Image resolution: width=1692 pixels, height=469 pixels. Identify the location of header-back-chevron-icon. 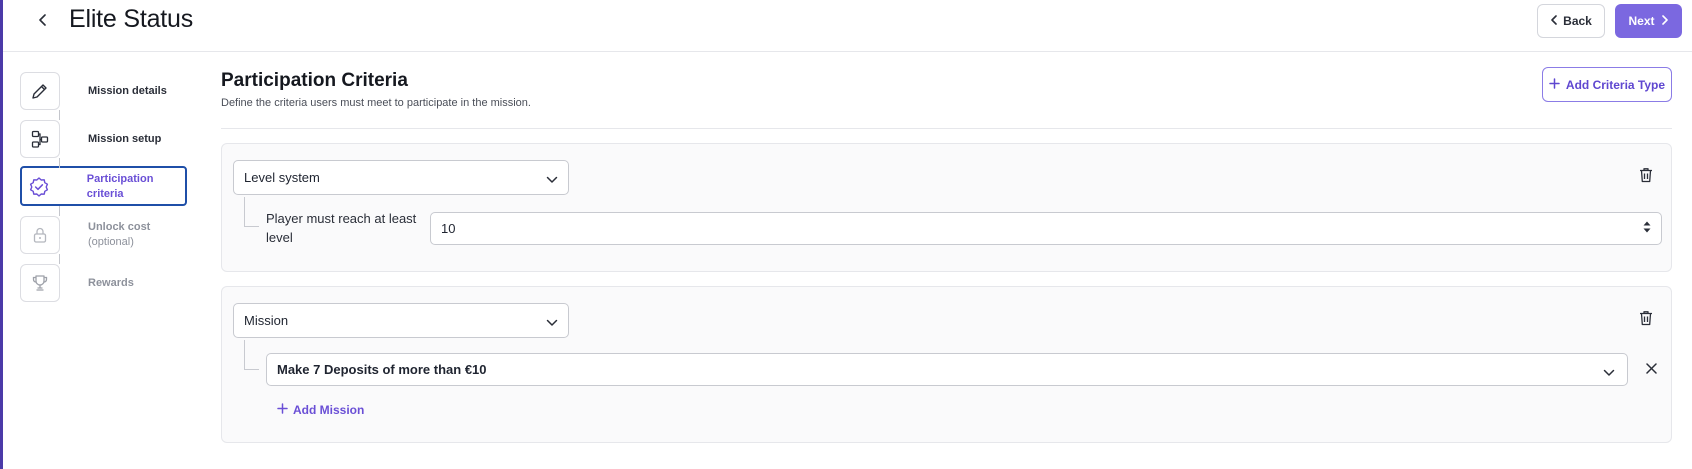
(43, 20).